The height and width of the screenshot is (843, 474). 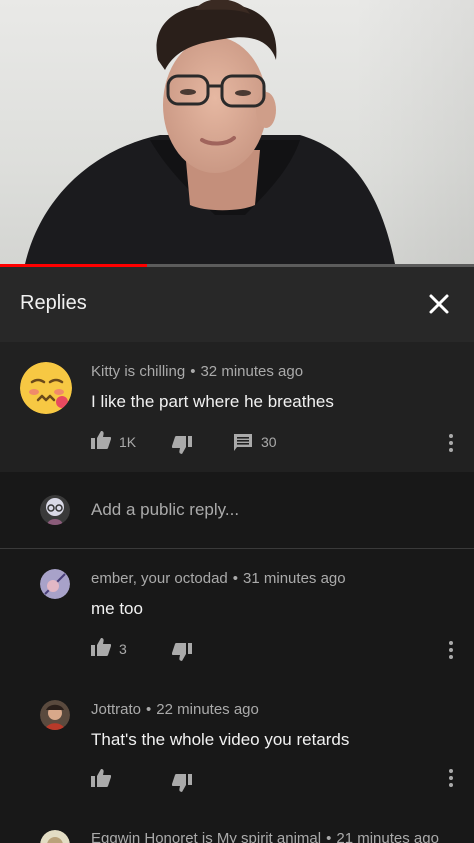 I want to click on replies-title: Replies, so click(x=53, y=303).